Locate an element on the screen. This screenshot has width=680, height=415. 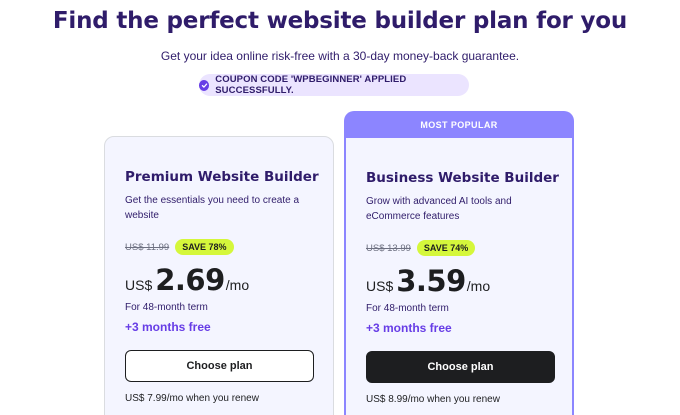
plan-price: US$ 2.69 /mo is located at coordinates (187, 280).